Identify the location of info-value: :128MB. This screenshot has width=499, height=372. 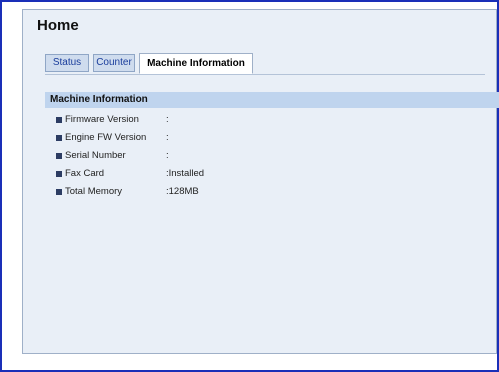
(182, 191).